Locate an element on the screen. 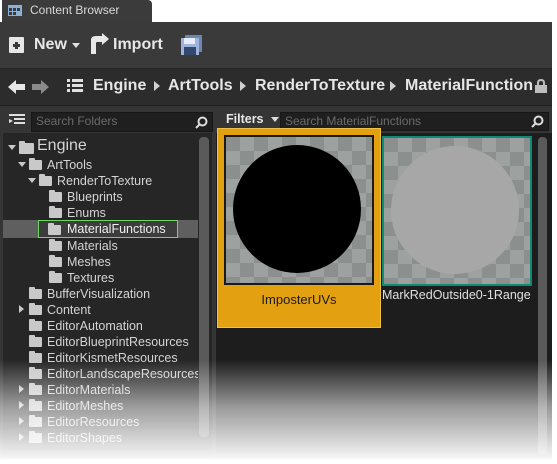  tree-item-label: EditorAutomation is located at coordinates (95, 326).